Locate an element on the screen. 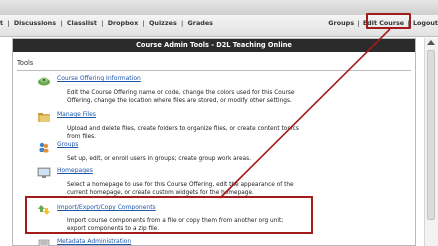 The width and height of the screenshot is (438, 246). homepages-link: Homepages is located at coordinates (75, 170).